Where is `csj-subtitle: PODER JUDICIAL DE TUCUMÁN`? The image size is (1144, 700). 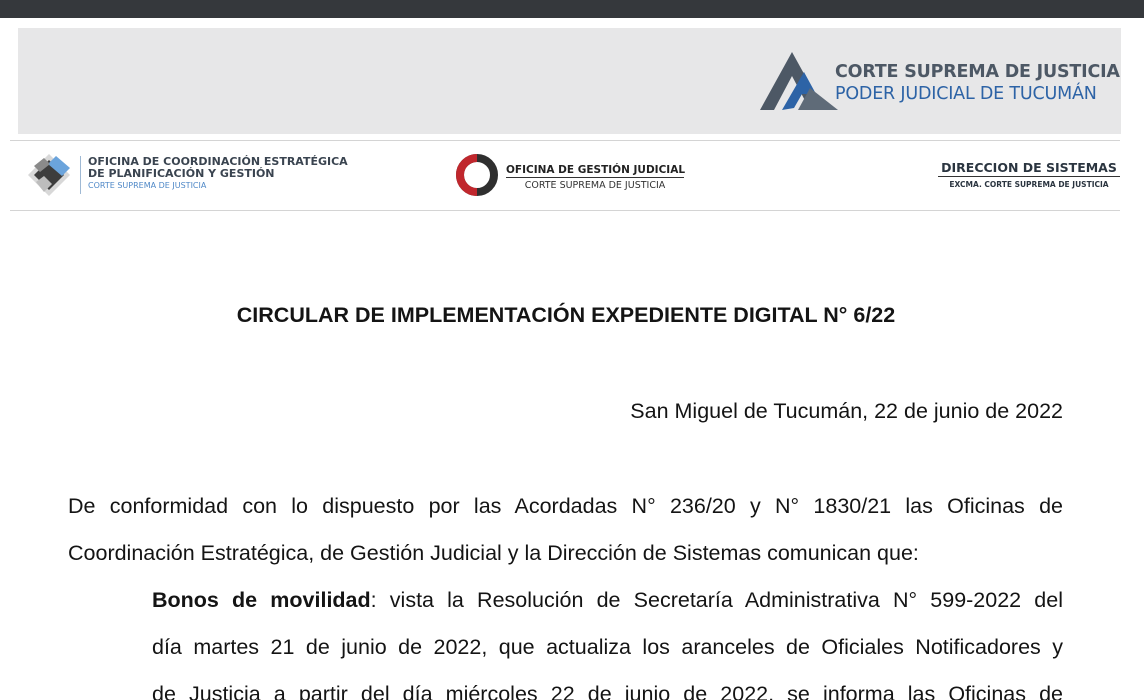
csj-subtitle: PODER JUDICIAL DE TUCUMÁN is located at coordinates (966, 94).